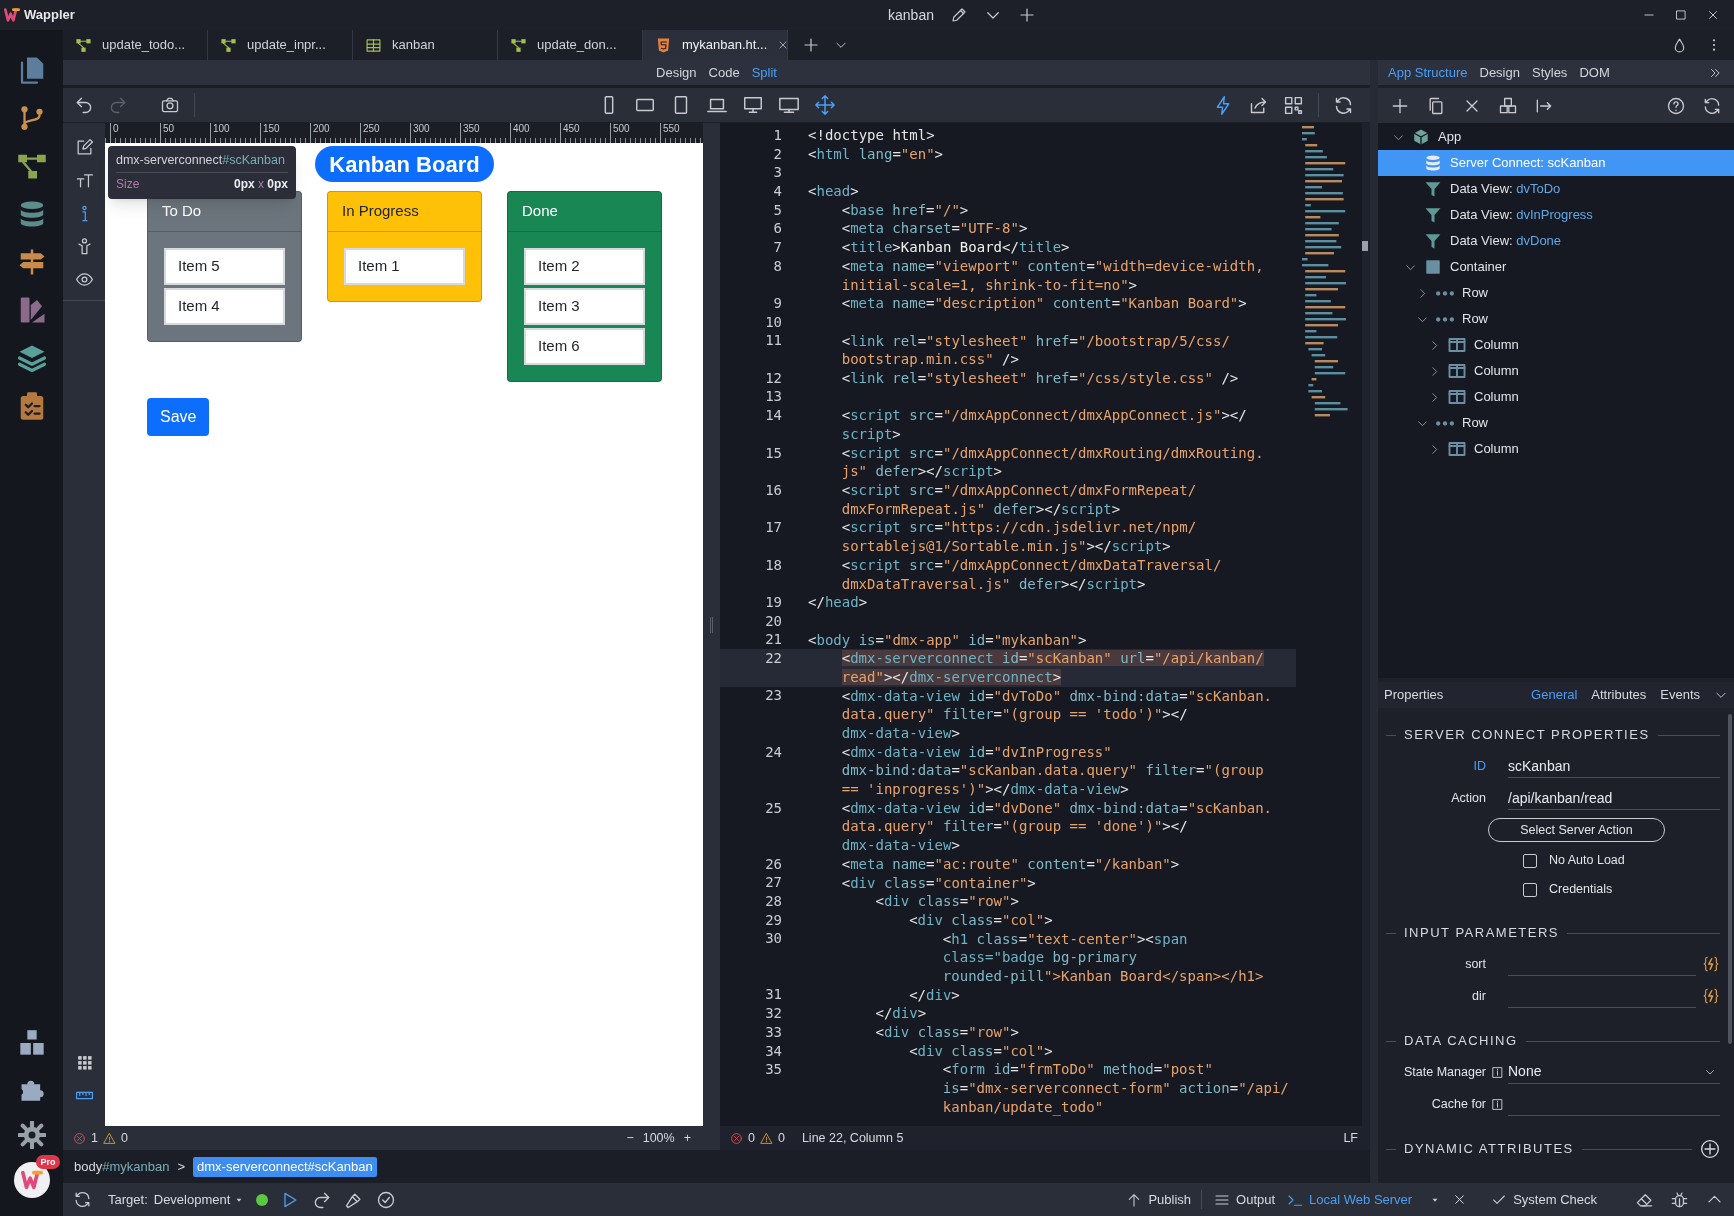  I want to click on error-count: 1, so click(94, 1138).